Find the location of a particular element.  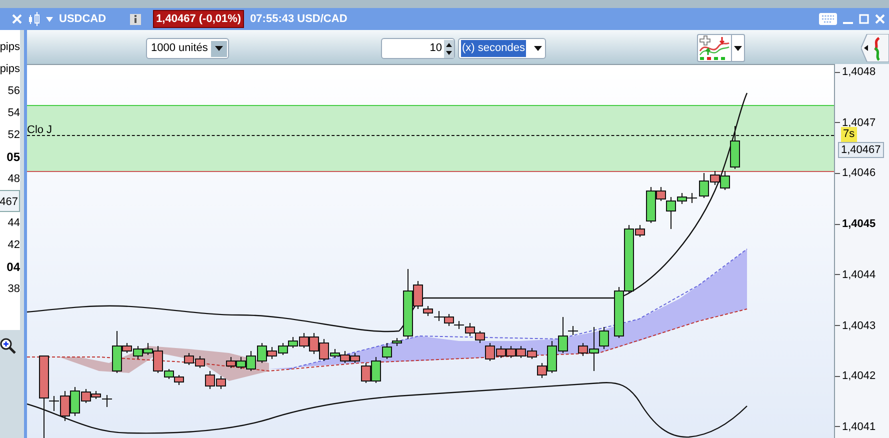

keyboard-icon is located at coordinates (828, 19).